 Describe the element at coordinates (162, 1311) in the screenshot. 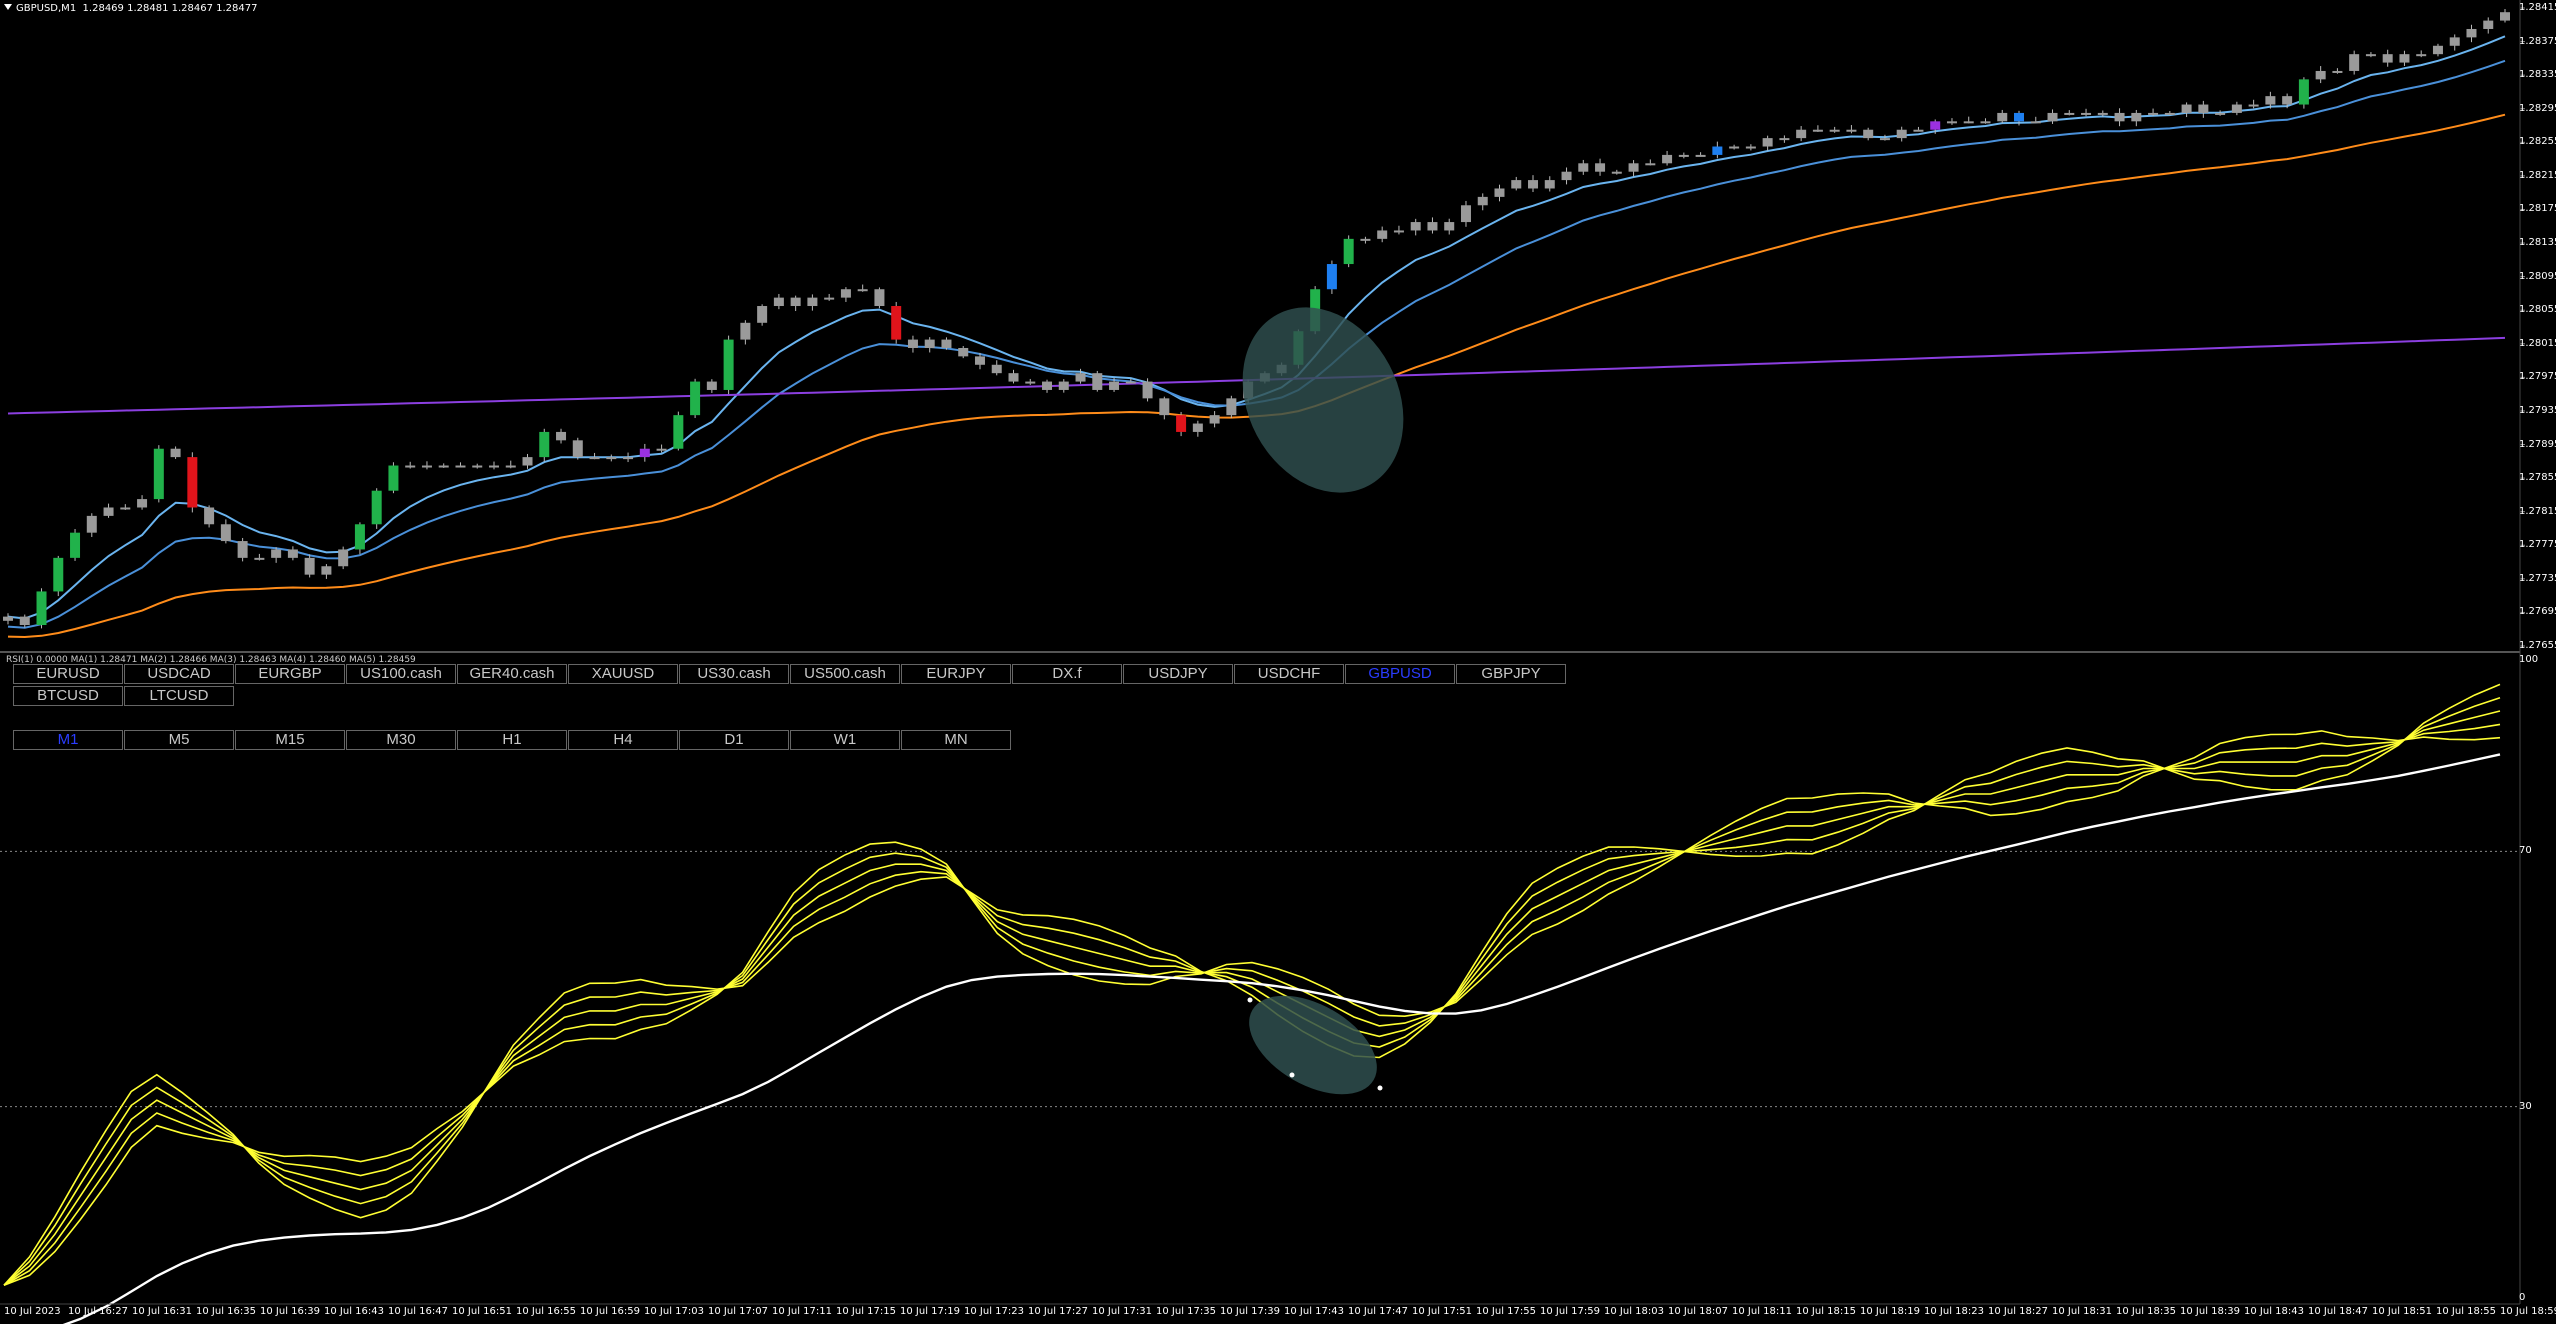

I see `time-axis-label: 10 Jul 16:31` at that location.